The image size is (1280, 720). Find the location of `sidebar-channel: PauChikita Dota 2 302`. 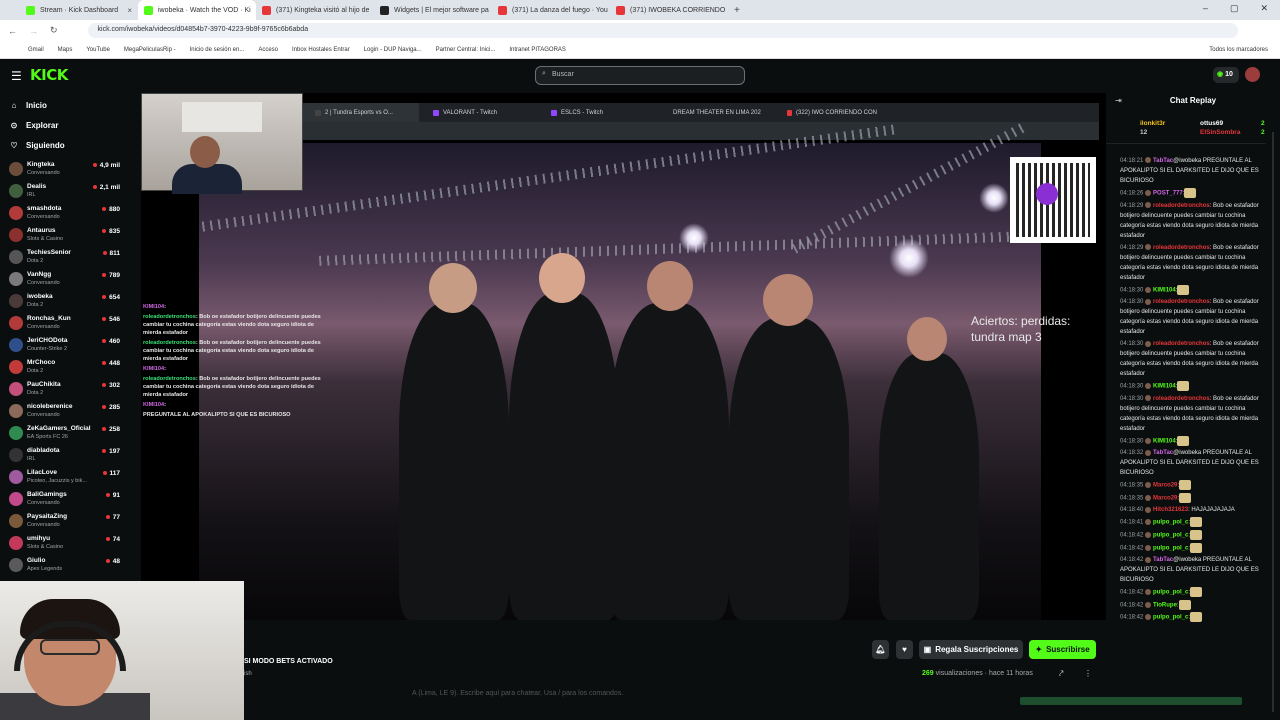

sidebar-channel: PauChikita Dota 2 302 is located at coordinates (65, 390).